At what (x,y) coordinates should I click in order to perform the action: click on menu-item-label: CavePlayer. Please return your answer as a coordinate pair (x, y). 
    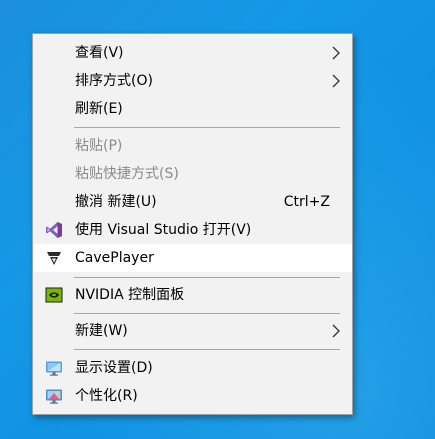
    Looking at the image, I should click on (114, 258).